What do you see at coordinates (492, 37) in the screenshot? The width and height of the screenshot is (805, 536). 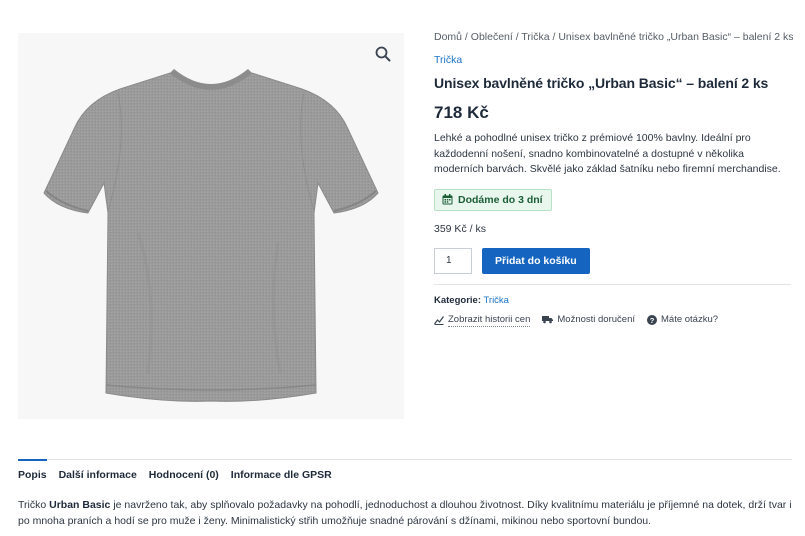 I see `breadcrumb-item-clothing: Oblečení` at bounding box center [492, 37].